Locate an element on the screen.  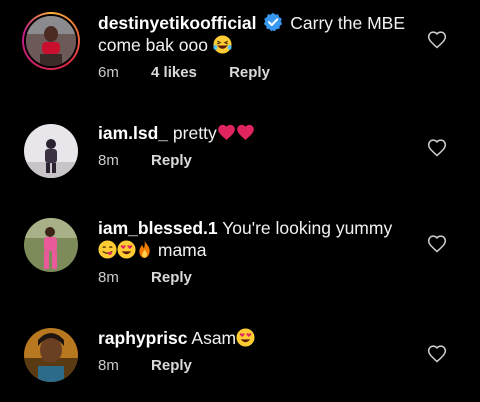
fire-icon is located at coordinates (144, 249).